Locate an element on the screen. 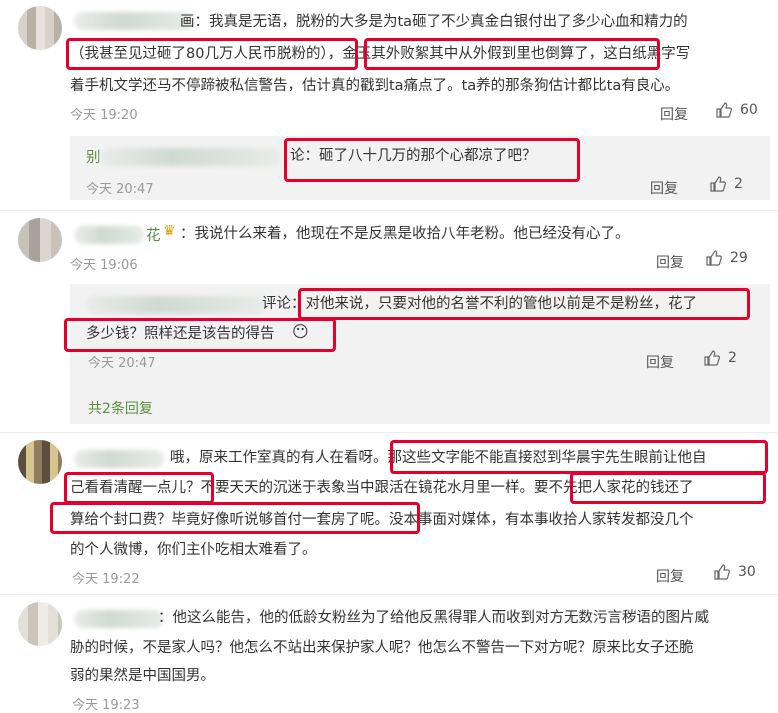  comment-text-line: ：他这么能告，他的低龄女粉丝为了给他反黑得罪人而收到对方无数污言秽语的图片威 is located at coordinates (433, 618).